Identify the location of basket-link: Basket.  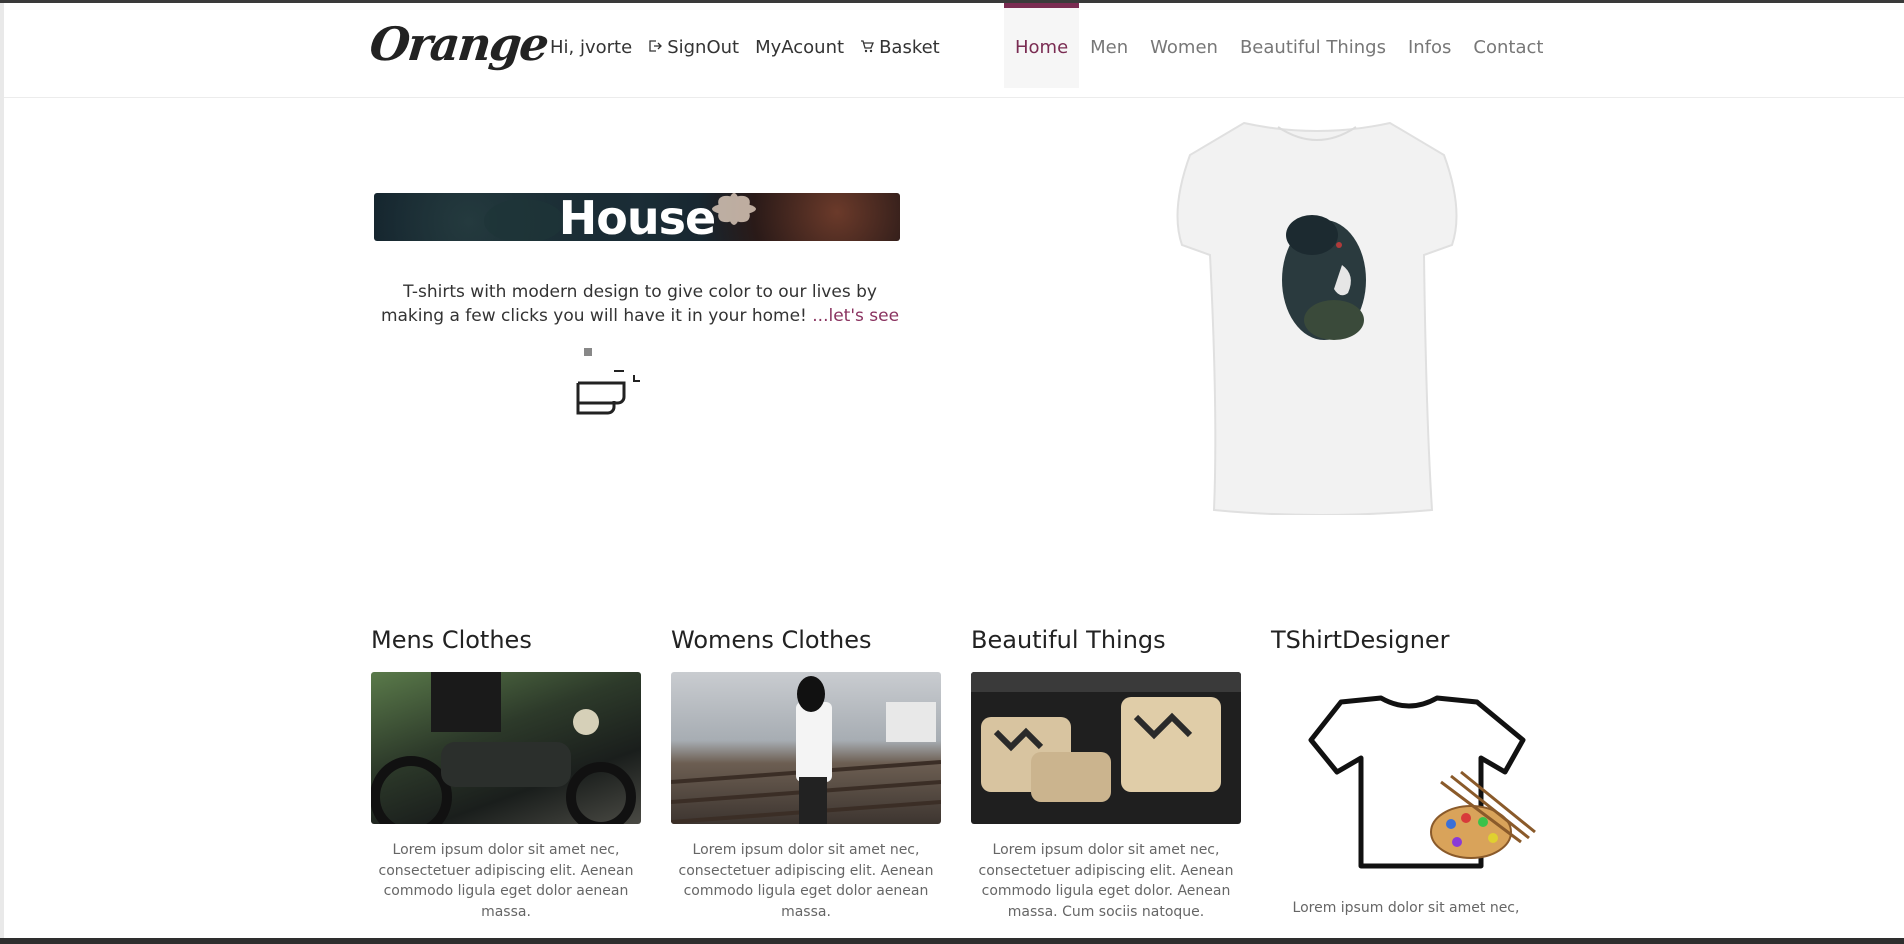
(900, 47).